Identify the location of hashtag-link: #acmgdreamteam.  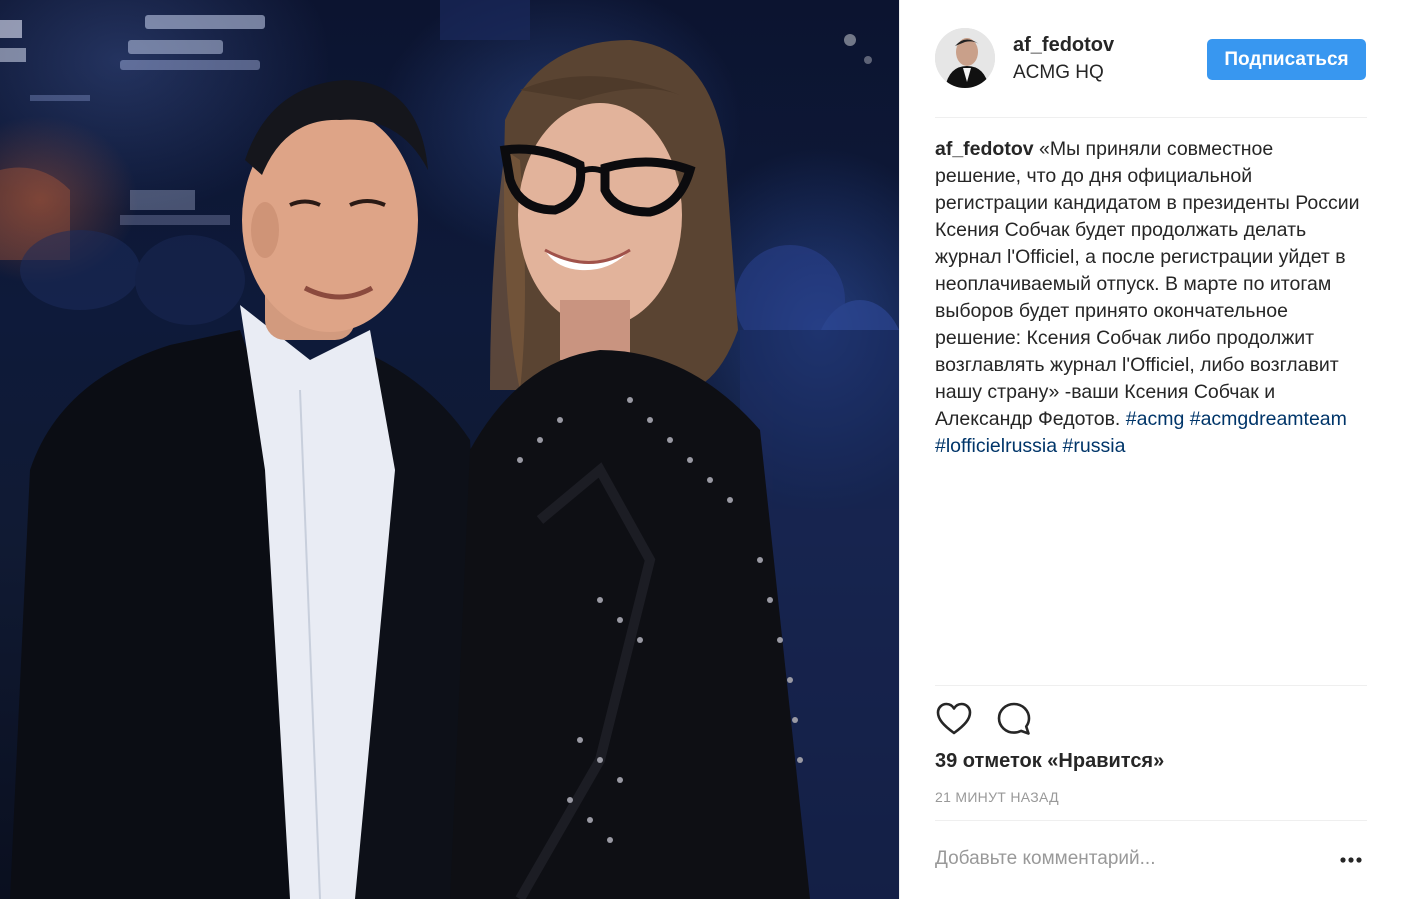
(1268, 419).